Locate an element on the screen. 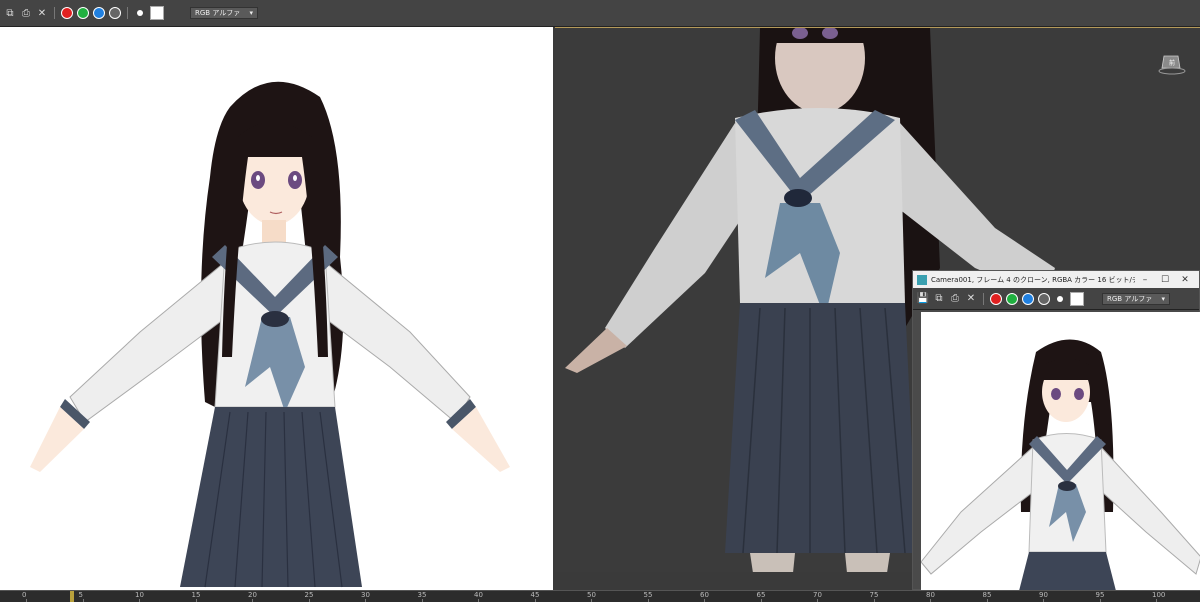 The image size is (1200, 602). maximize-button: ☐ is located at coordinates (1165, 280).